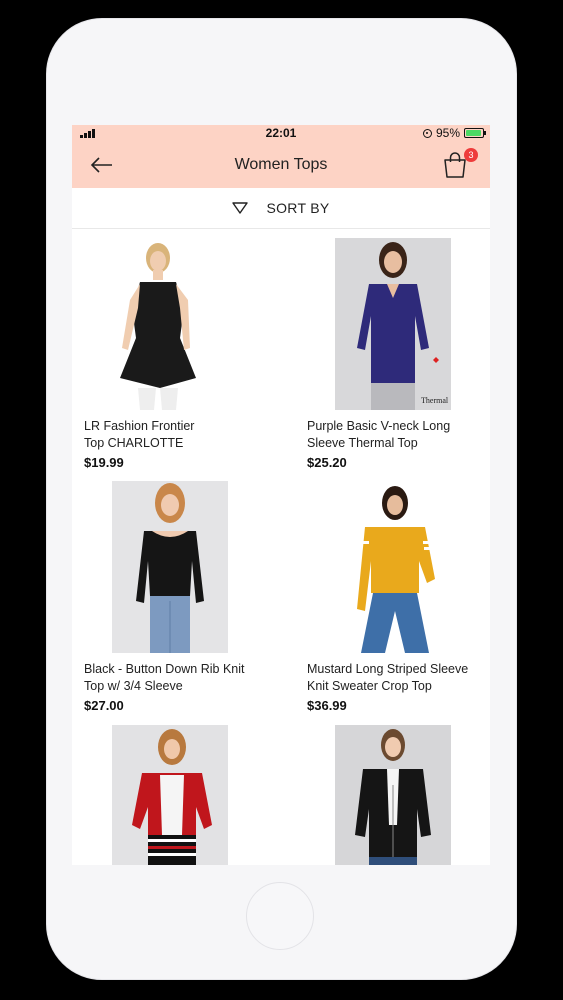 The height and width of the screenshot is (1000, 563). Describe the element at coordinates (393, 324) in the screenshot. I see `product-image: Thermal` at that location.